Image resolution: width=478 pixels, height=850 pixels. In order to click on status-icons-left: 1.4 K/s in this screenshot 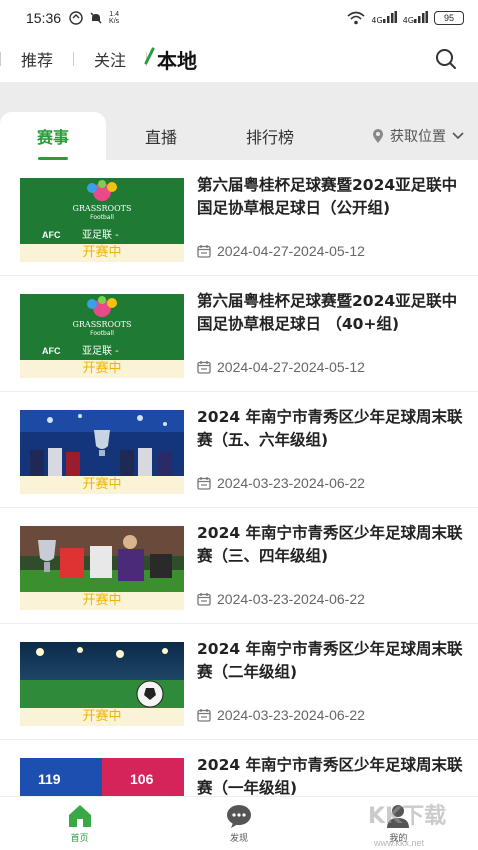, I will do `click(94, 18)`.